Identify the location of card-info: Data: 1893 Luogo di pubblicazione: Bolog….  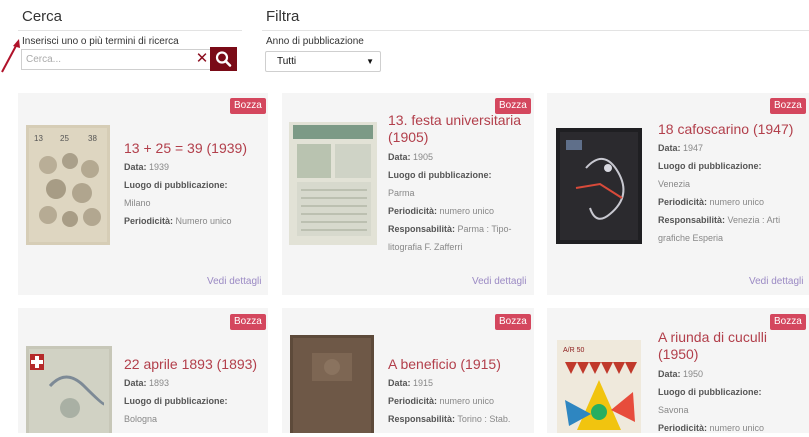
(191, 401).